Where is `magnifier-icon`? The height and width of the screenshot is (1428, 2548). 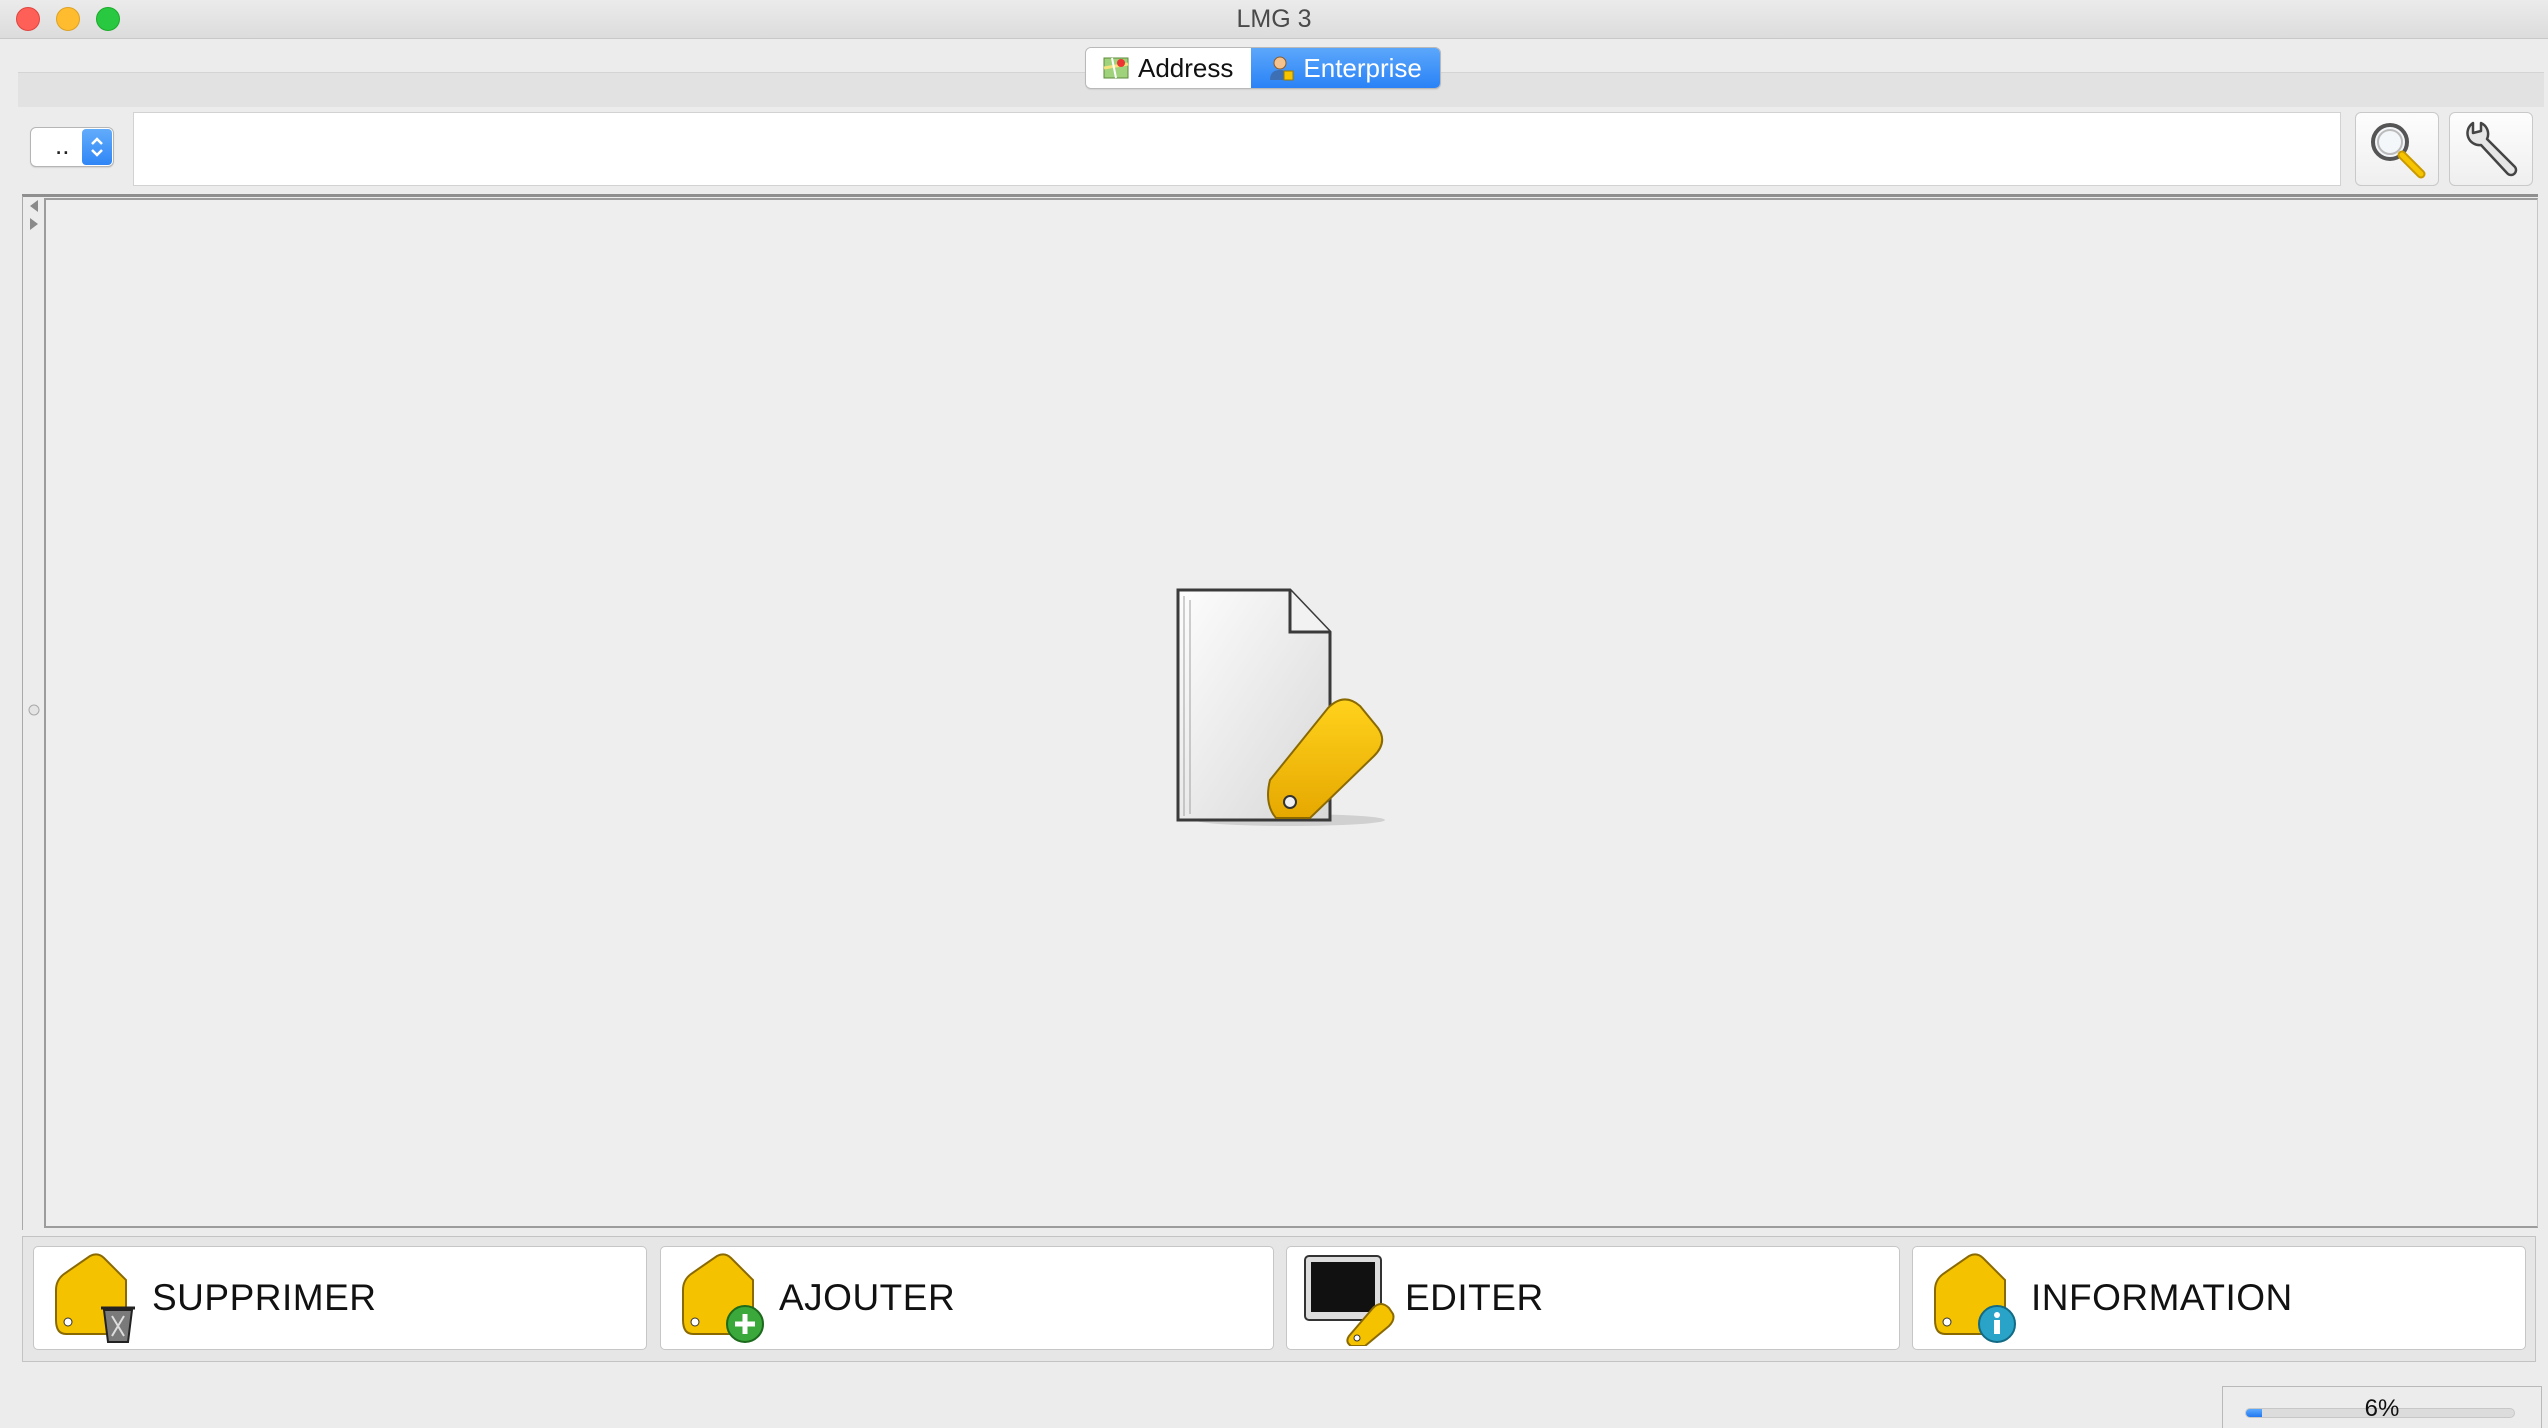 magnifier-icon is located at coordinates (2398, 151).